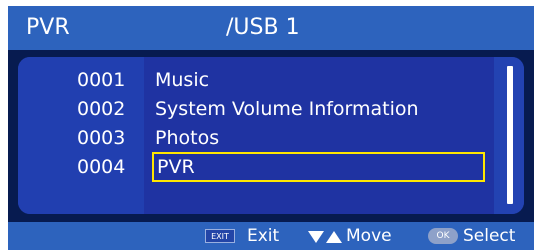 This screenshot has height=250, width=542. I want to click on exit-key-icon: EXIT, so click(220, 236).